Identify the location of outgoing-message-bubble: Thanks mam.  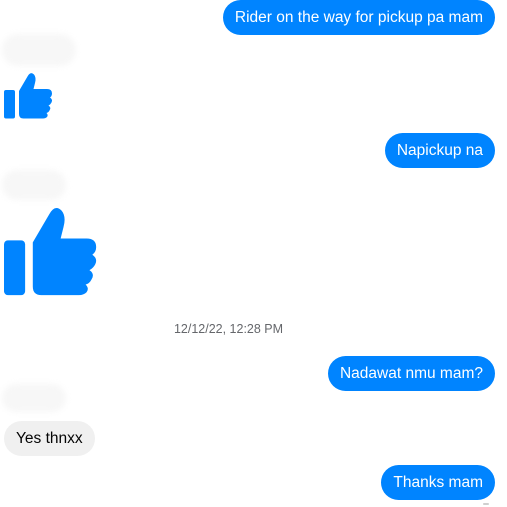
(438, 482).